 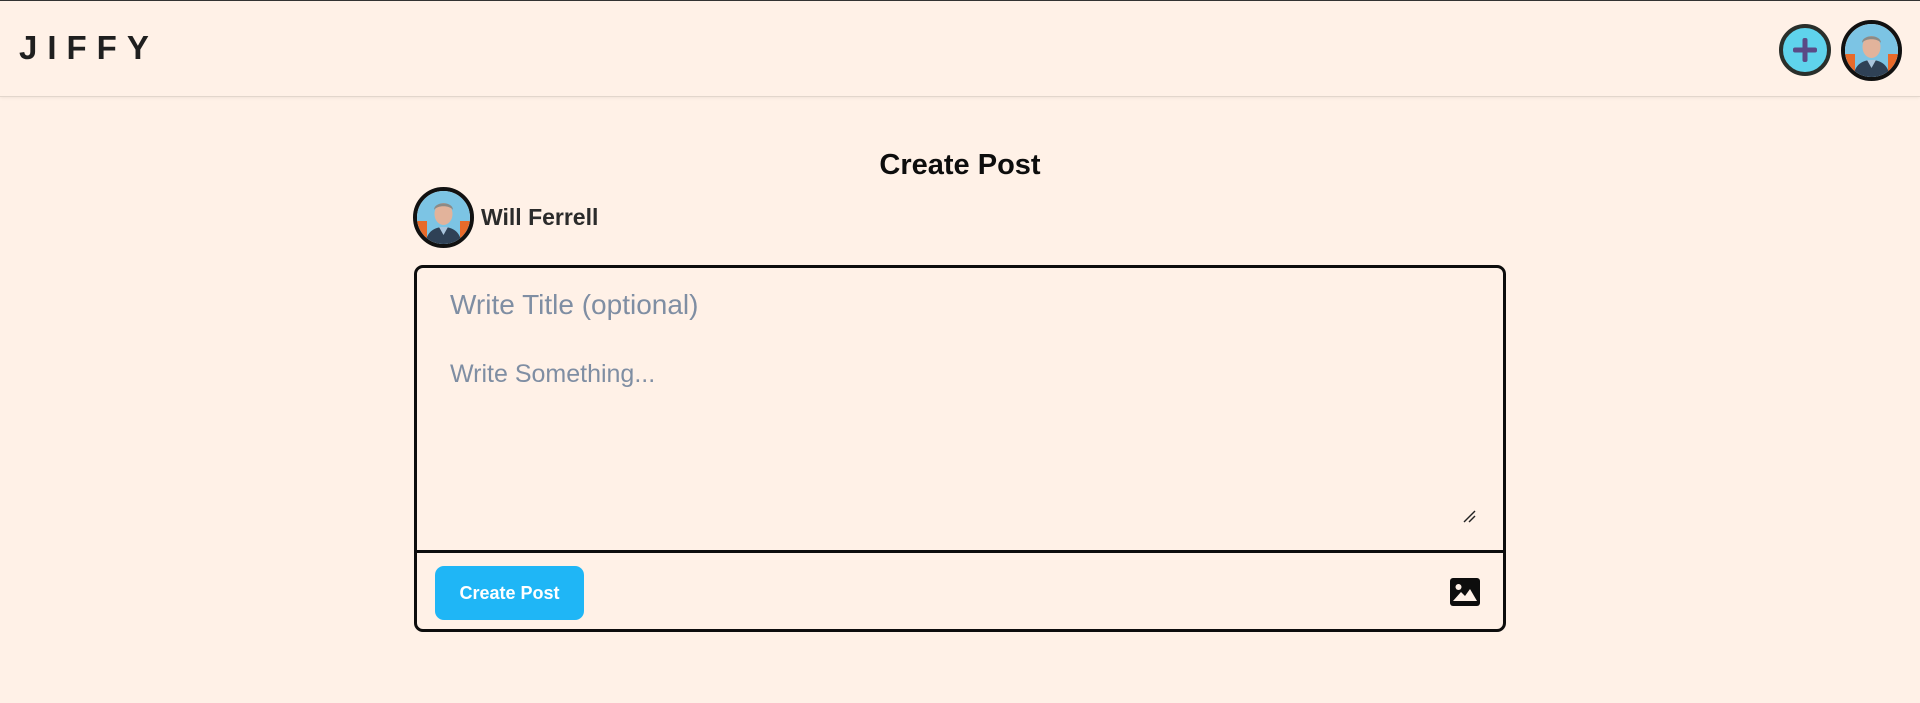 What do you see at coordinates (960, 165) in the screenshot?
I see `page-title: Create Post` at bounding box center [960, 165].